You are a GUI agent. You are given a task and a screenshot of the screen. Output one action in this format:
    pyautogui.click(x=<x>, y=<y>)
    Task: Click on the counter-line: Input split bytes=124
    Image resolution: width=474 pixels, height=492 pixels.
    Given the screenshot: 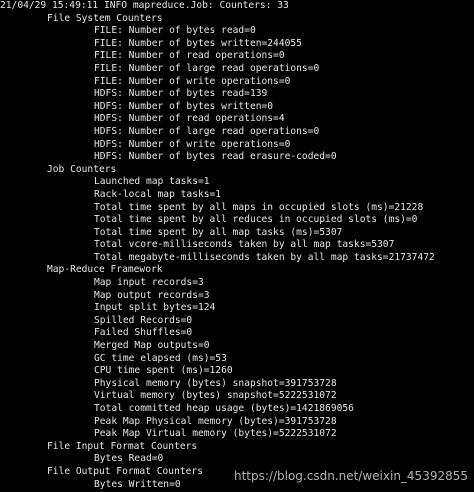 What is the action you would take?
    pyautogui.click(x=155, y=308)
    